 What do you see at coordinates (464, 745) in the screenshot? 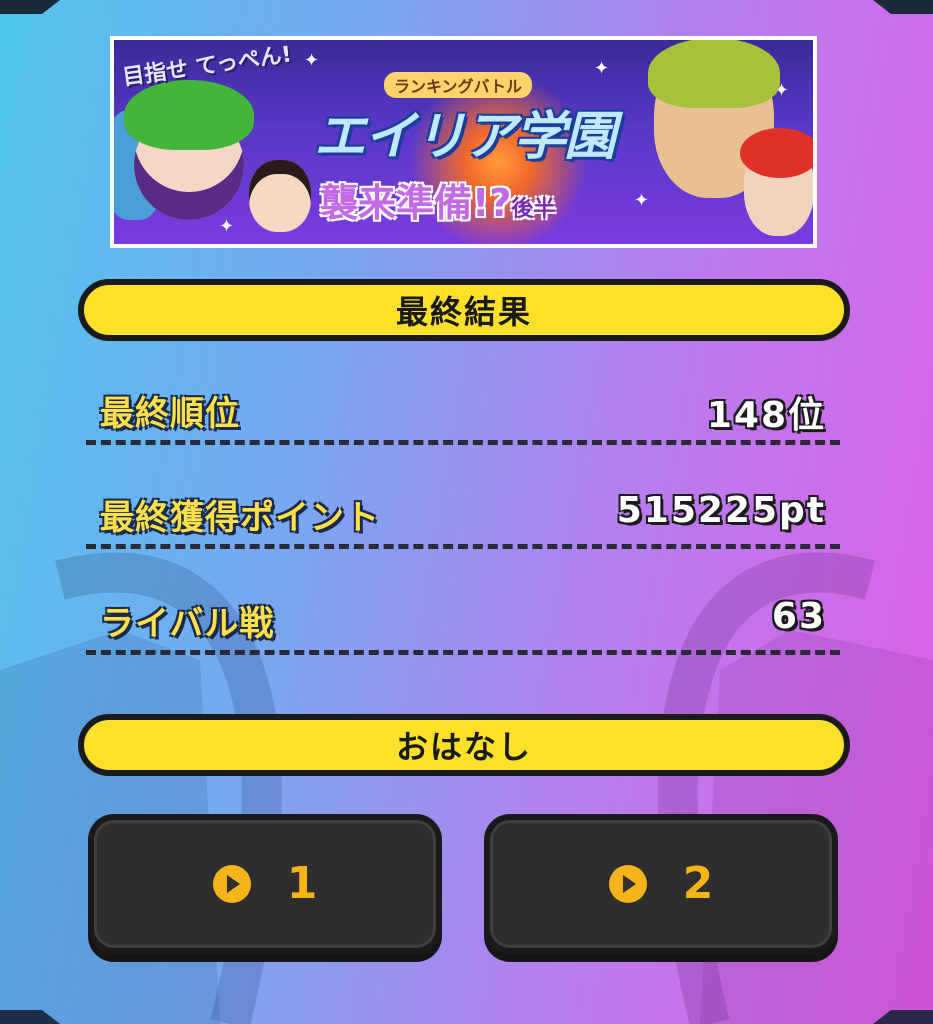
I see `story-header: おはなし` at bounding box center [464, 745].